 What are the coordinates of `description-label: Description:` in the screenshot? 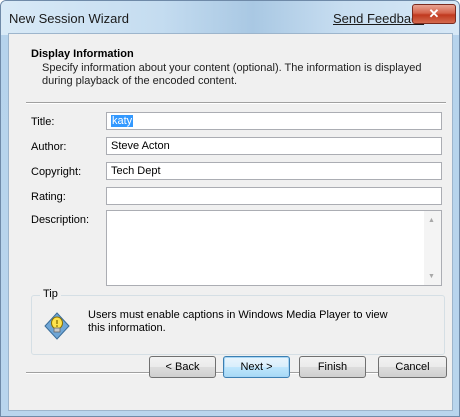 It's located at (60, 220).